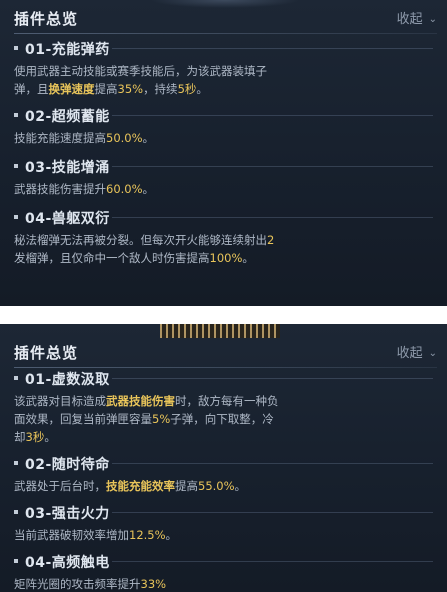 This screenshot has height=592, width=447. Describe the element at coordinates (223, 80) in the screenshot. I see `plugin-description: 使用武器主动技能或赛季技能后，为该武器装填子 弹，且换弹速度提高35%，持续5秒。` at that location.